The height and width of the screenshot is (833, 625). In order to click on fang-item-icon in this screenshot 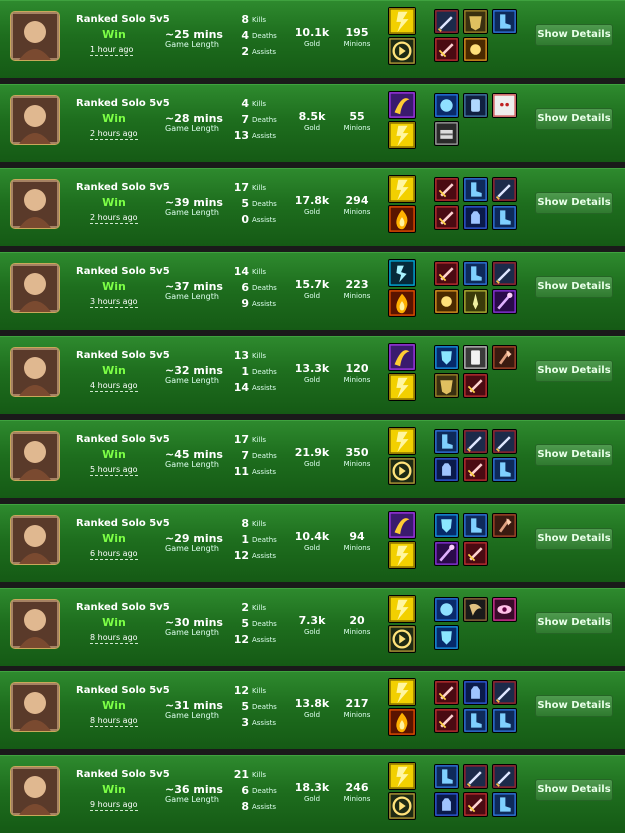, I will do `click(475, 609)`.